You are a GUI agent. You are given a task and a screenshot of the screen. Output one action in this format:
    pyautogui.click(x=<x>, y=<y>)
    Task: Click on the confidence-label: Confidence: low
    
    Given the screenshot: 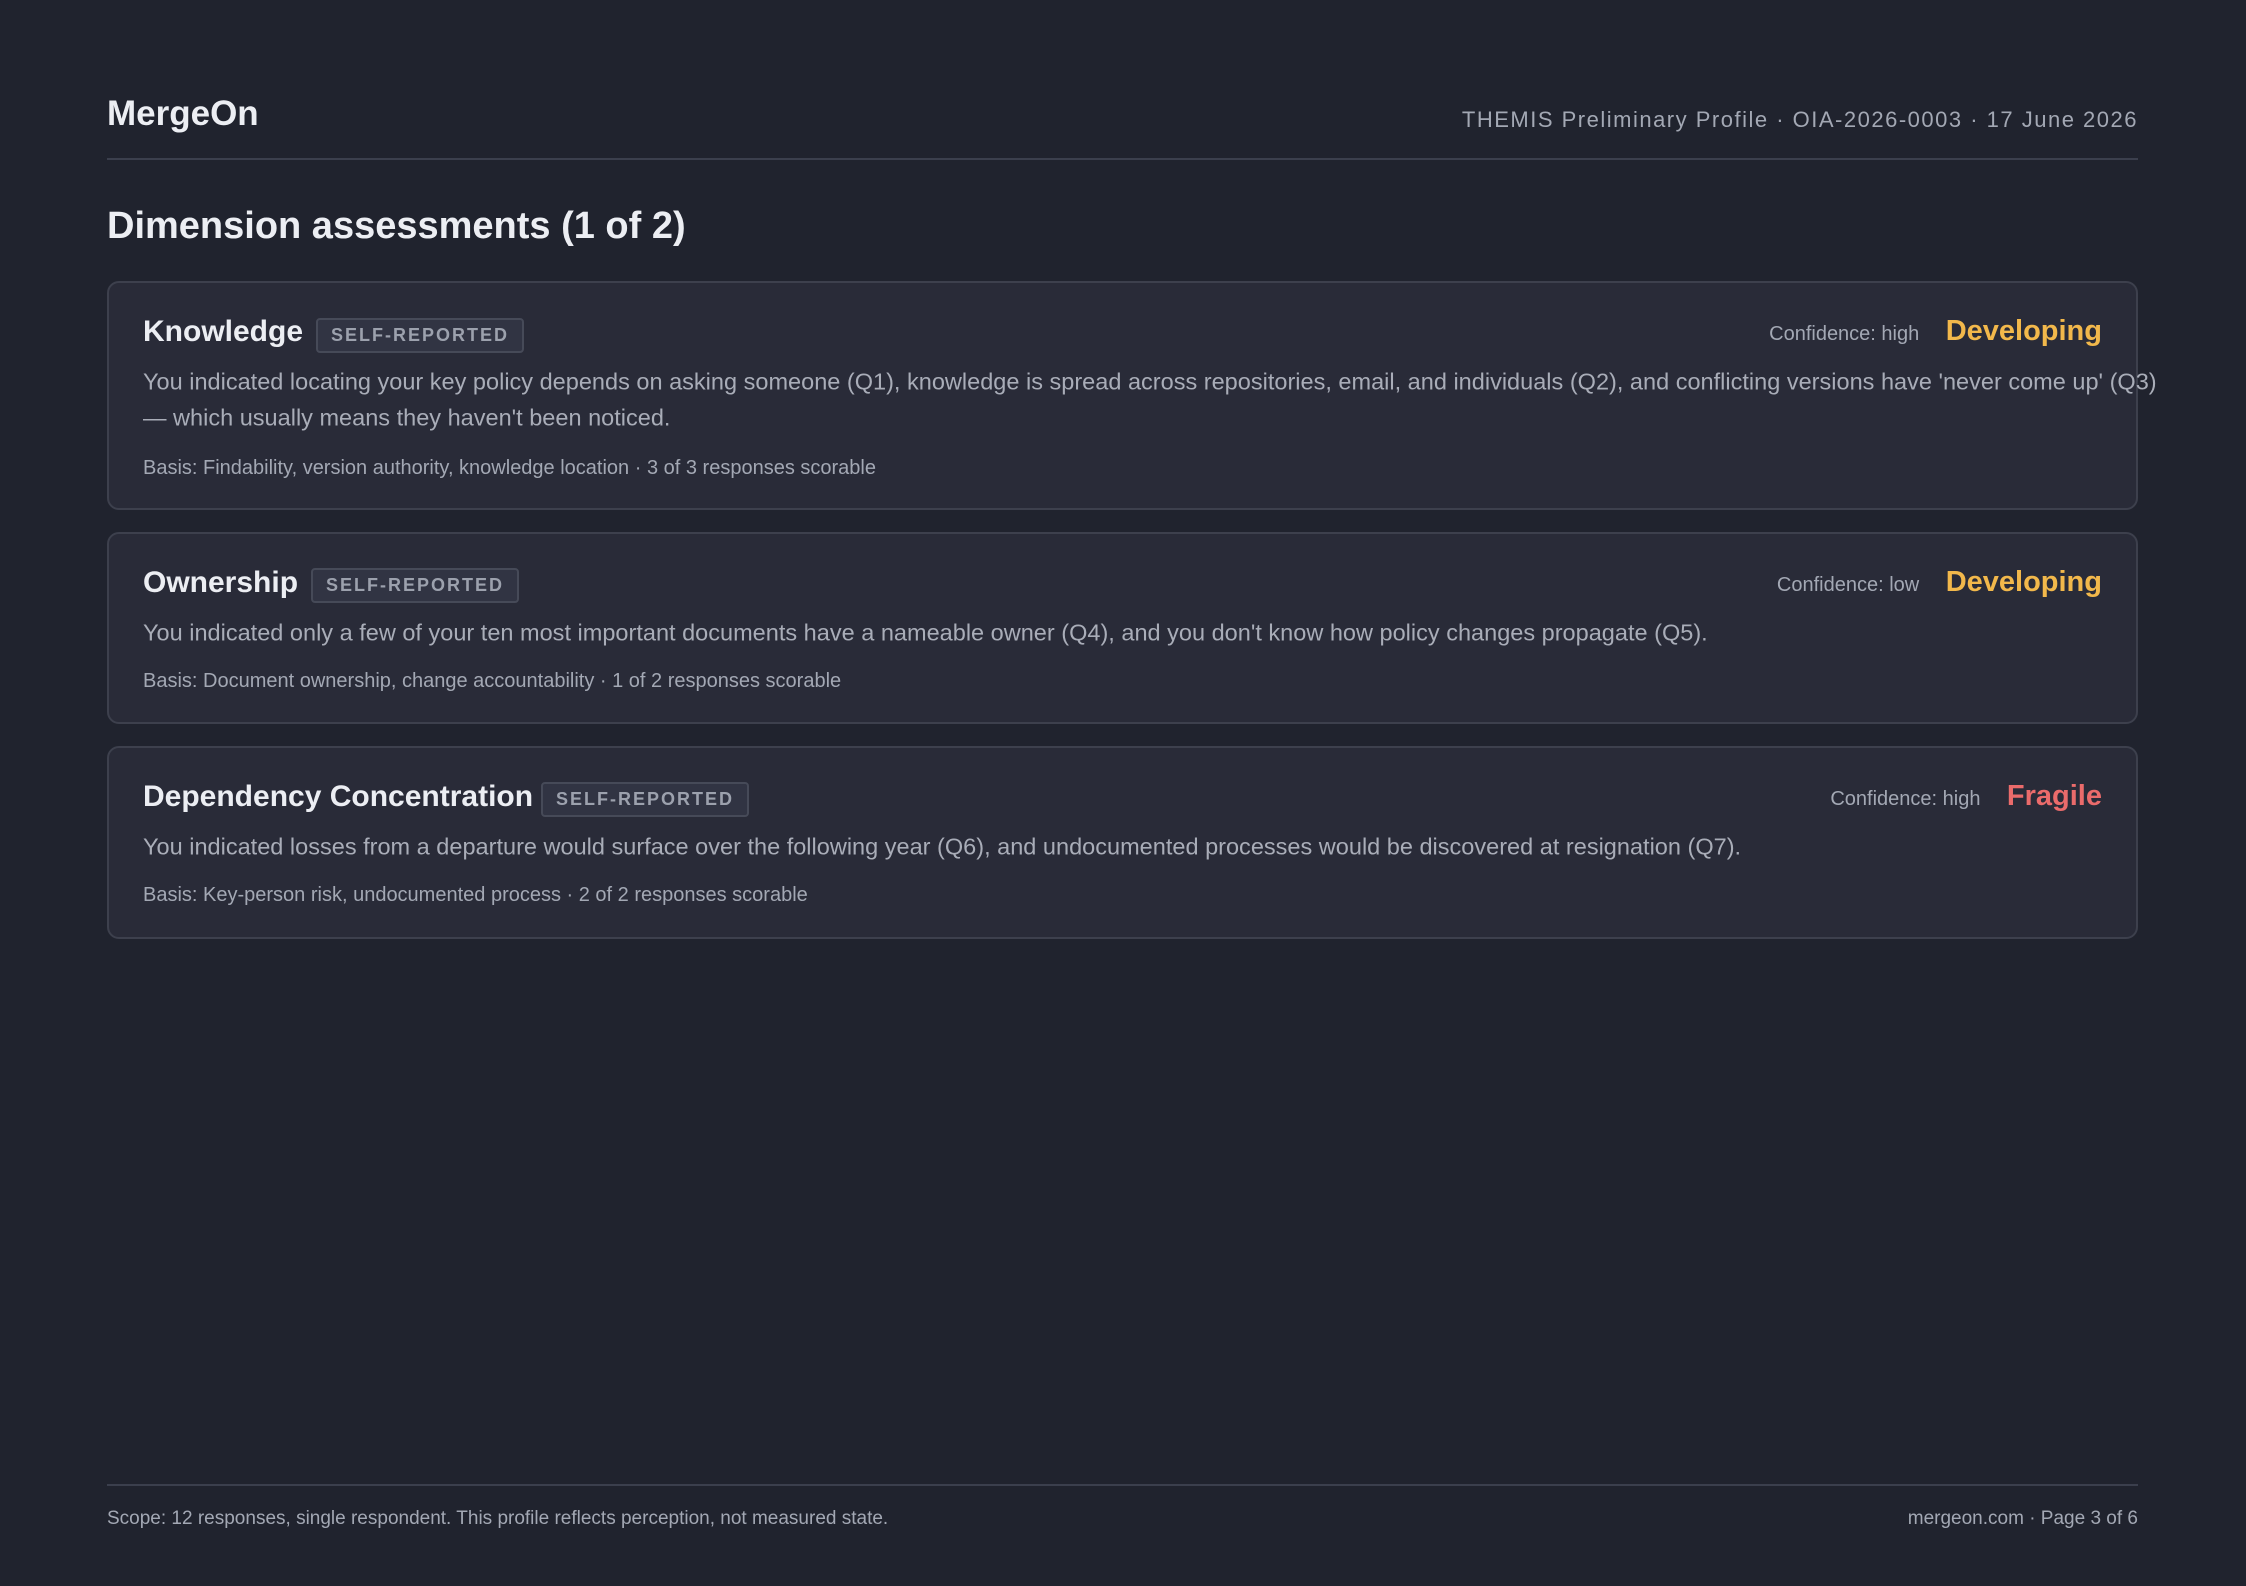 What is the action you would take?
    pyautogui.click(x=1848, y=585)
    